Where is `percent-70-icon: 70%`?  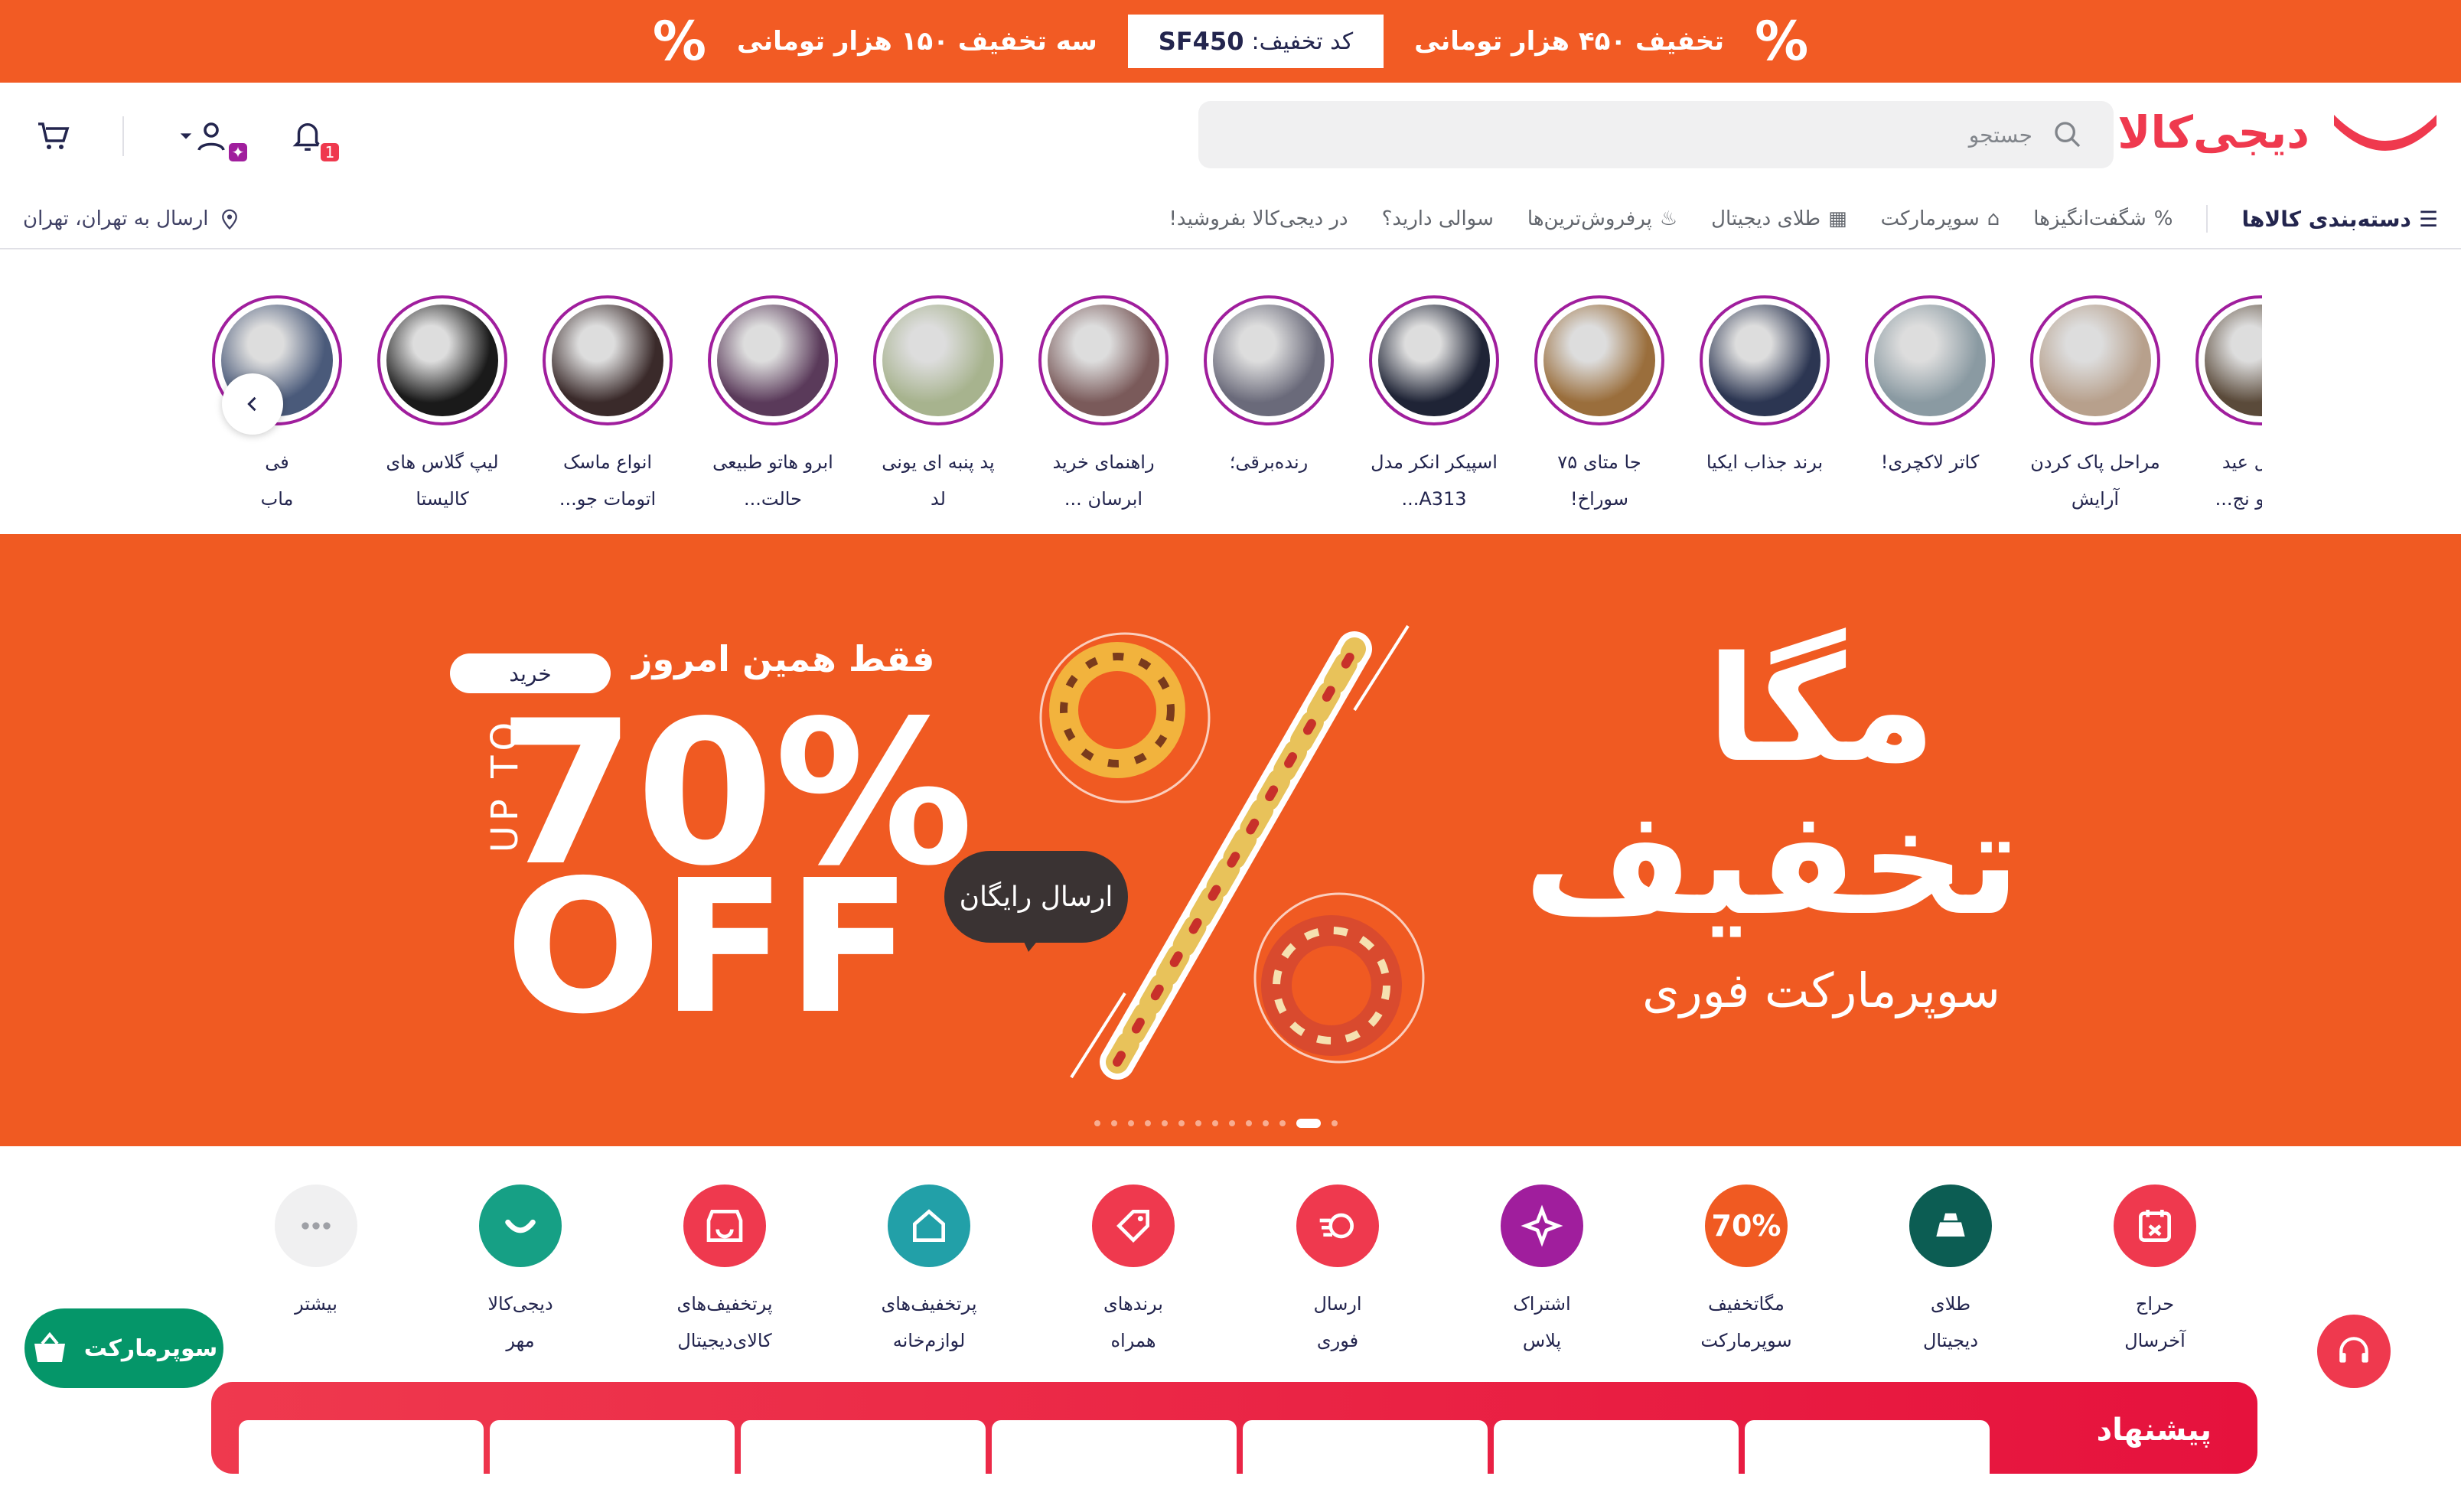
percent-70-icon: 70% is located at coordinates (1746, 1226).